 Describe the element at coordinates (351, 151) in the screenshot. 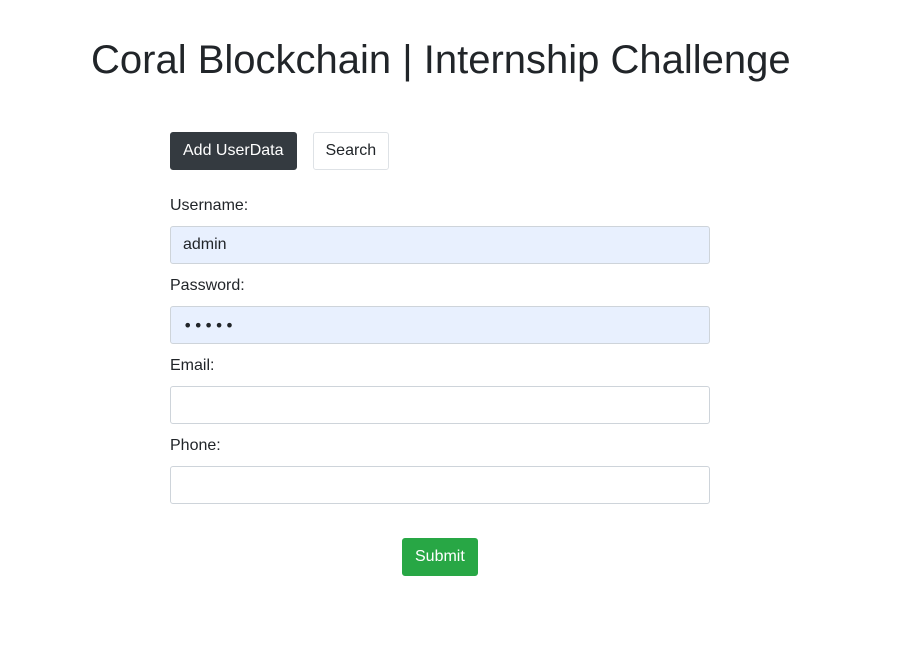

I see `search-button: Search` at that location.